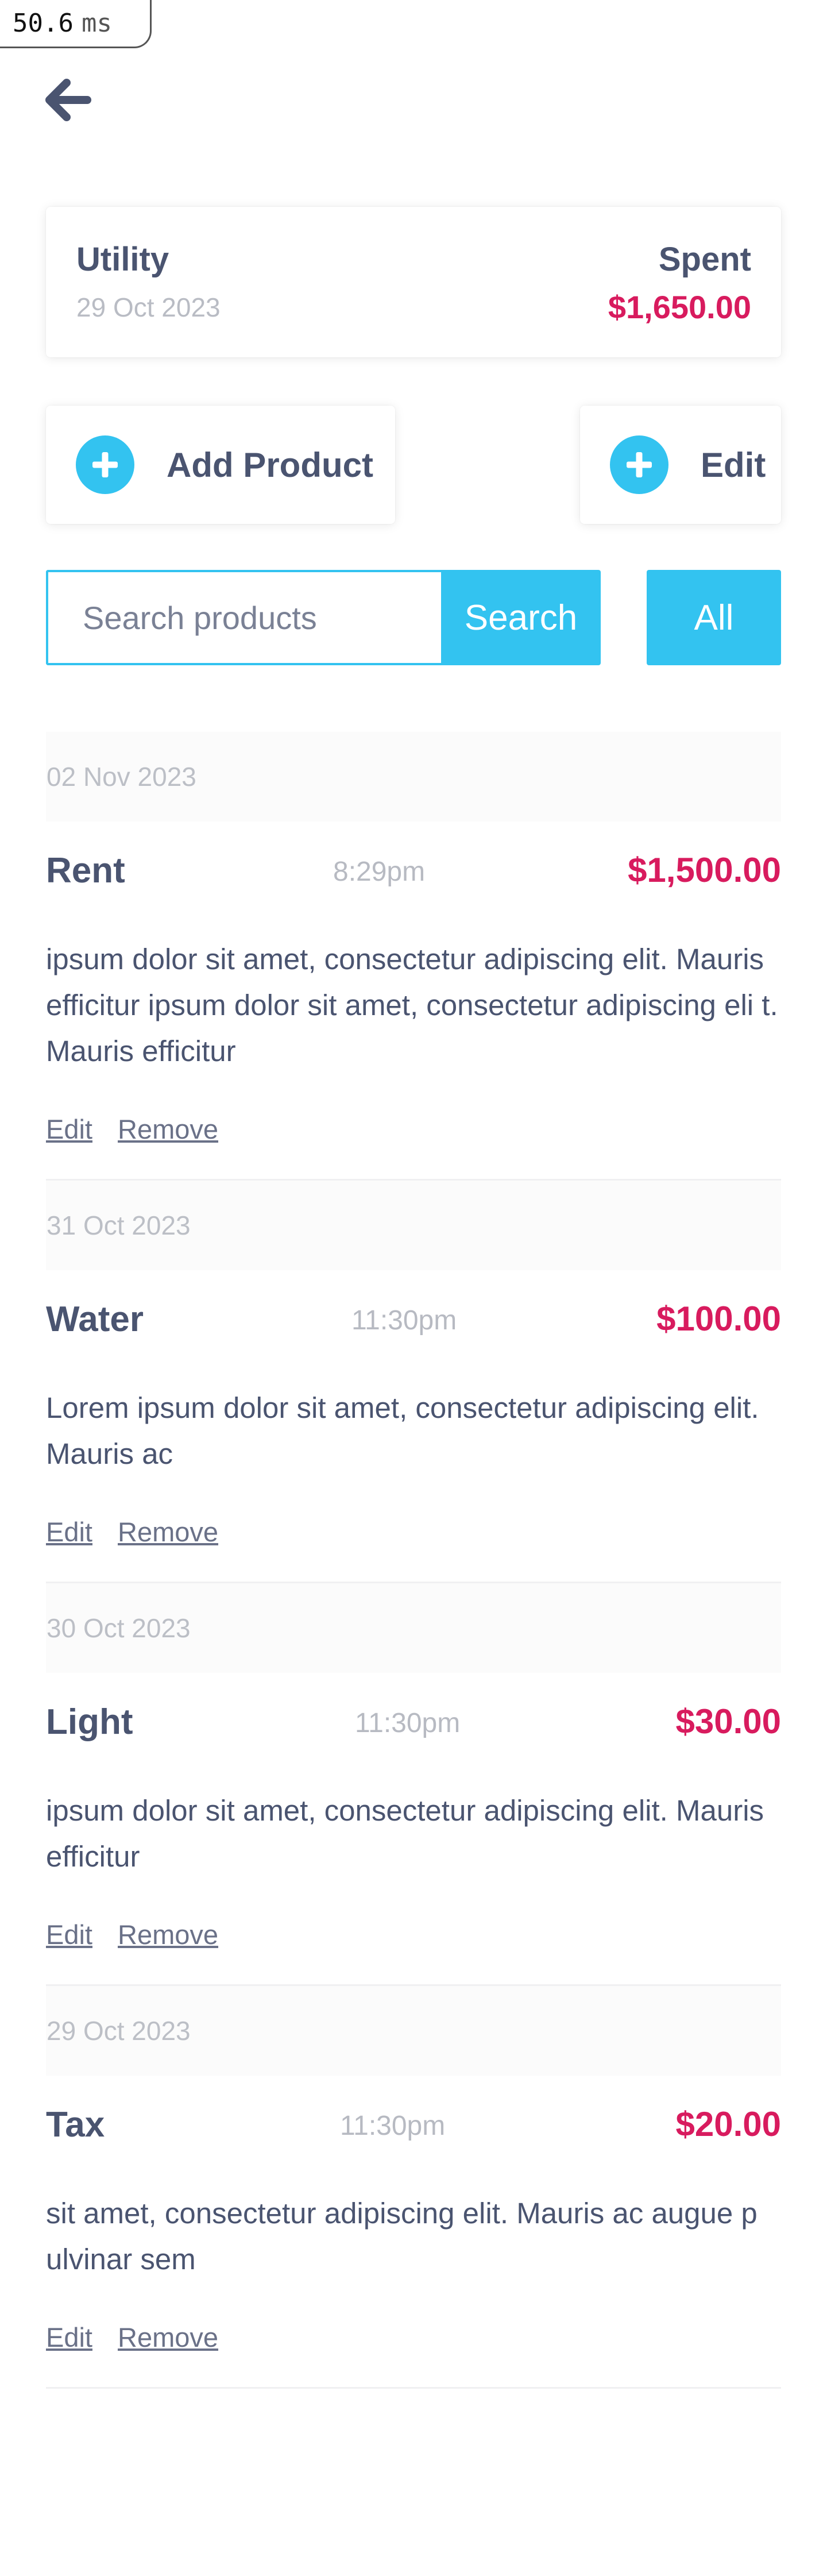  Describe the element at coordinates (704, 870) in the screenshot. I see `entry-amount: $1,500.00` at that location.